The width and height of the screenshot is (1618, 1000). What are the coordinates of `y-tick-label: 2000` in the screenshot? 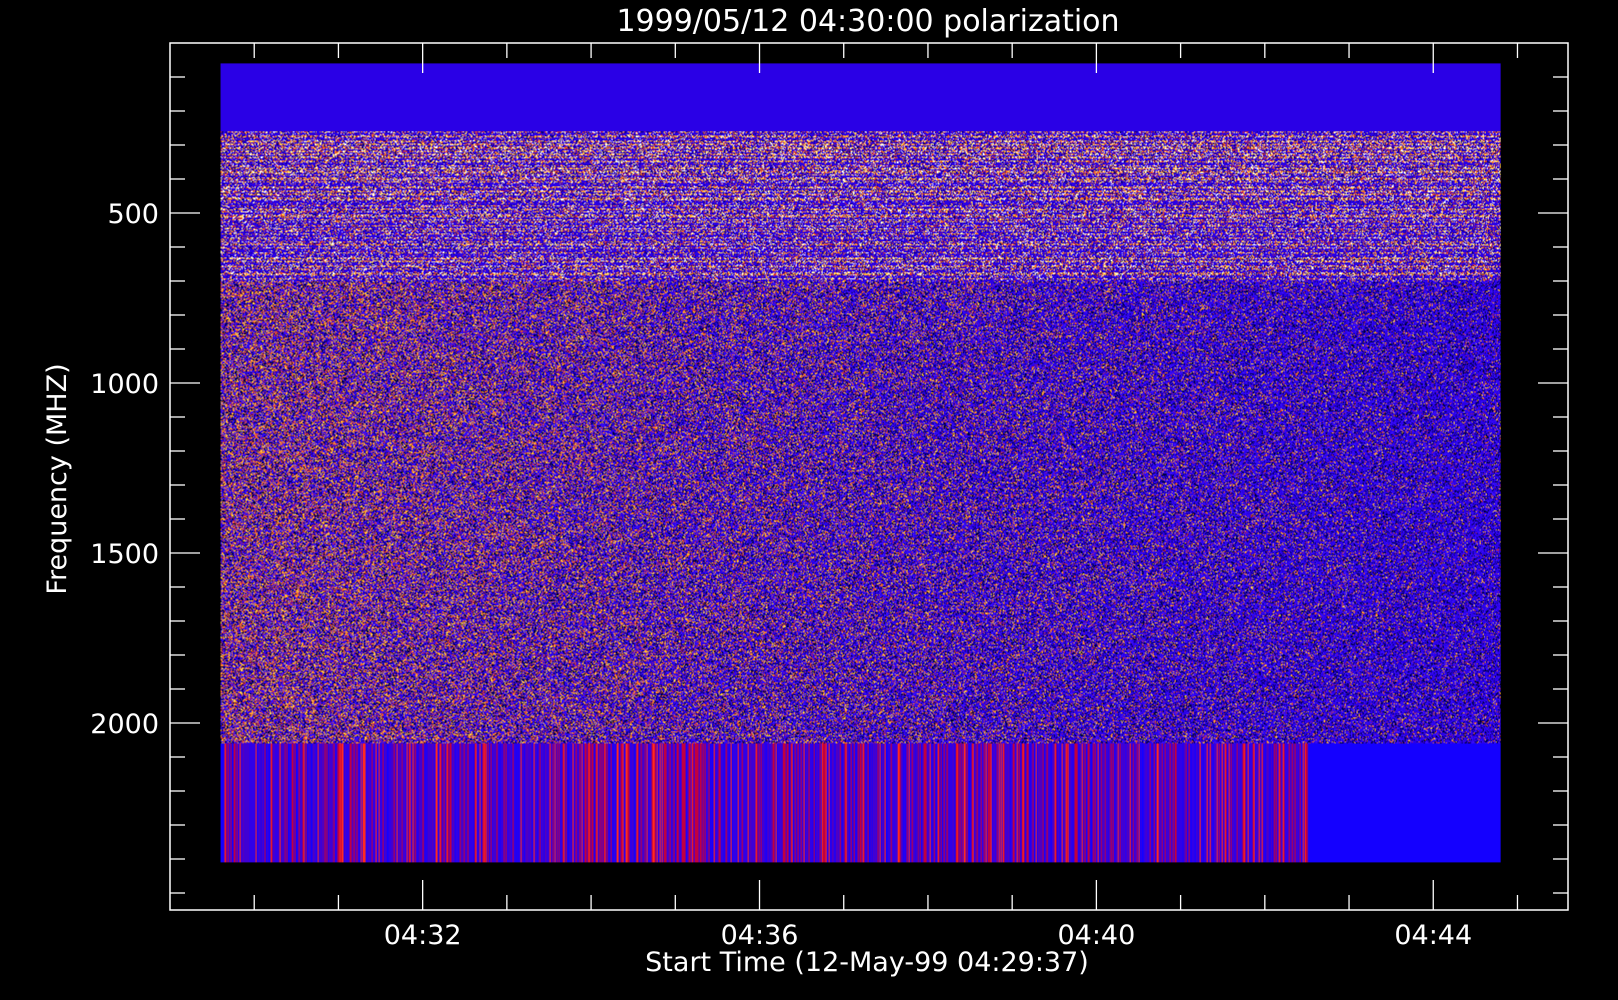 It's located at (124, 724).